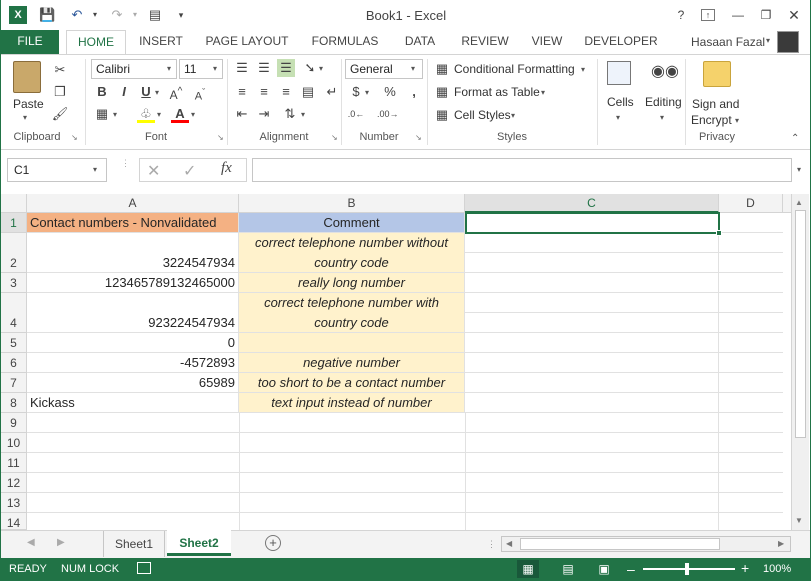 This screenshot has width=811, height=581. I want to click on merge-dropdown-arrow-icon: ▾, so click(303, 114).